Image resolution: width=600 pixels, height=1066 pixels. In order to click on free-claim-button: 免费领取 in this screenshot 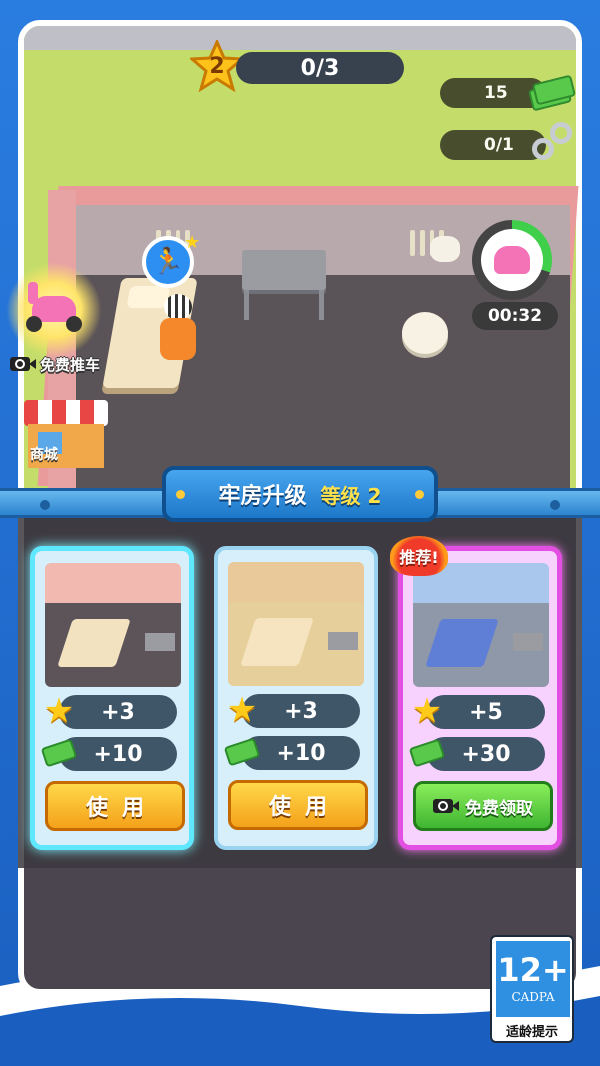, I will do `click(483, 806)`.